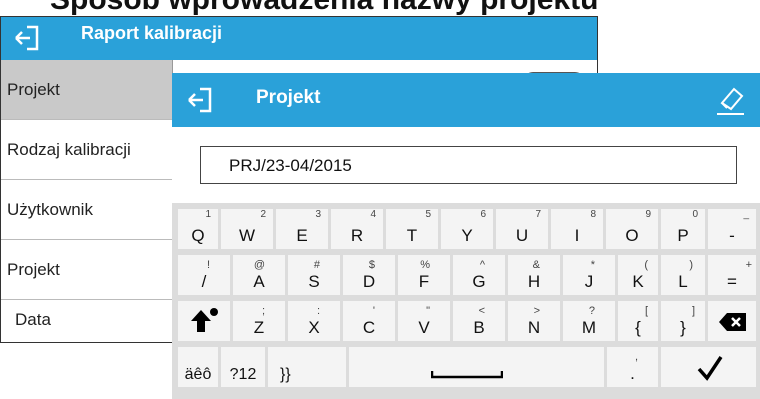  Describe the element at coordinates (638, 275) in the screenshot. I see `key: (K` at that location.